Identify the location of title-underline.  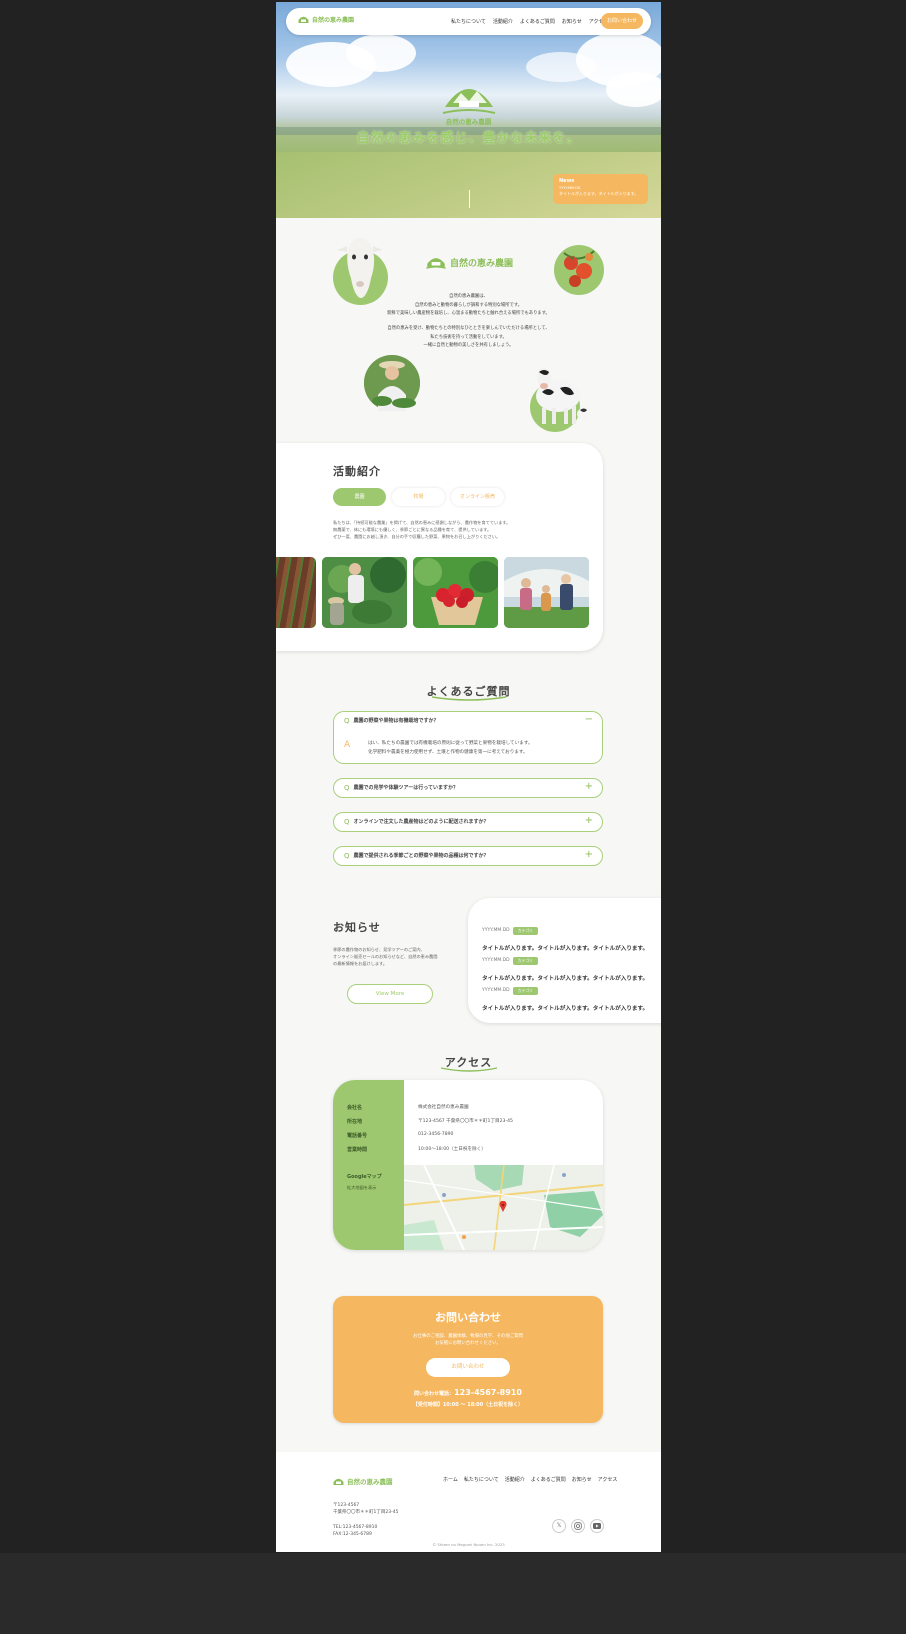
(469, 1069).